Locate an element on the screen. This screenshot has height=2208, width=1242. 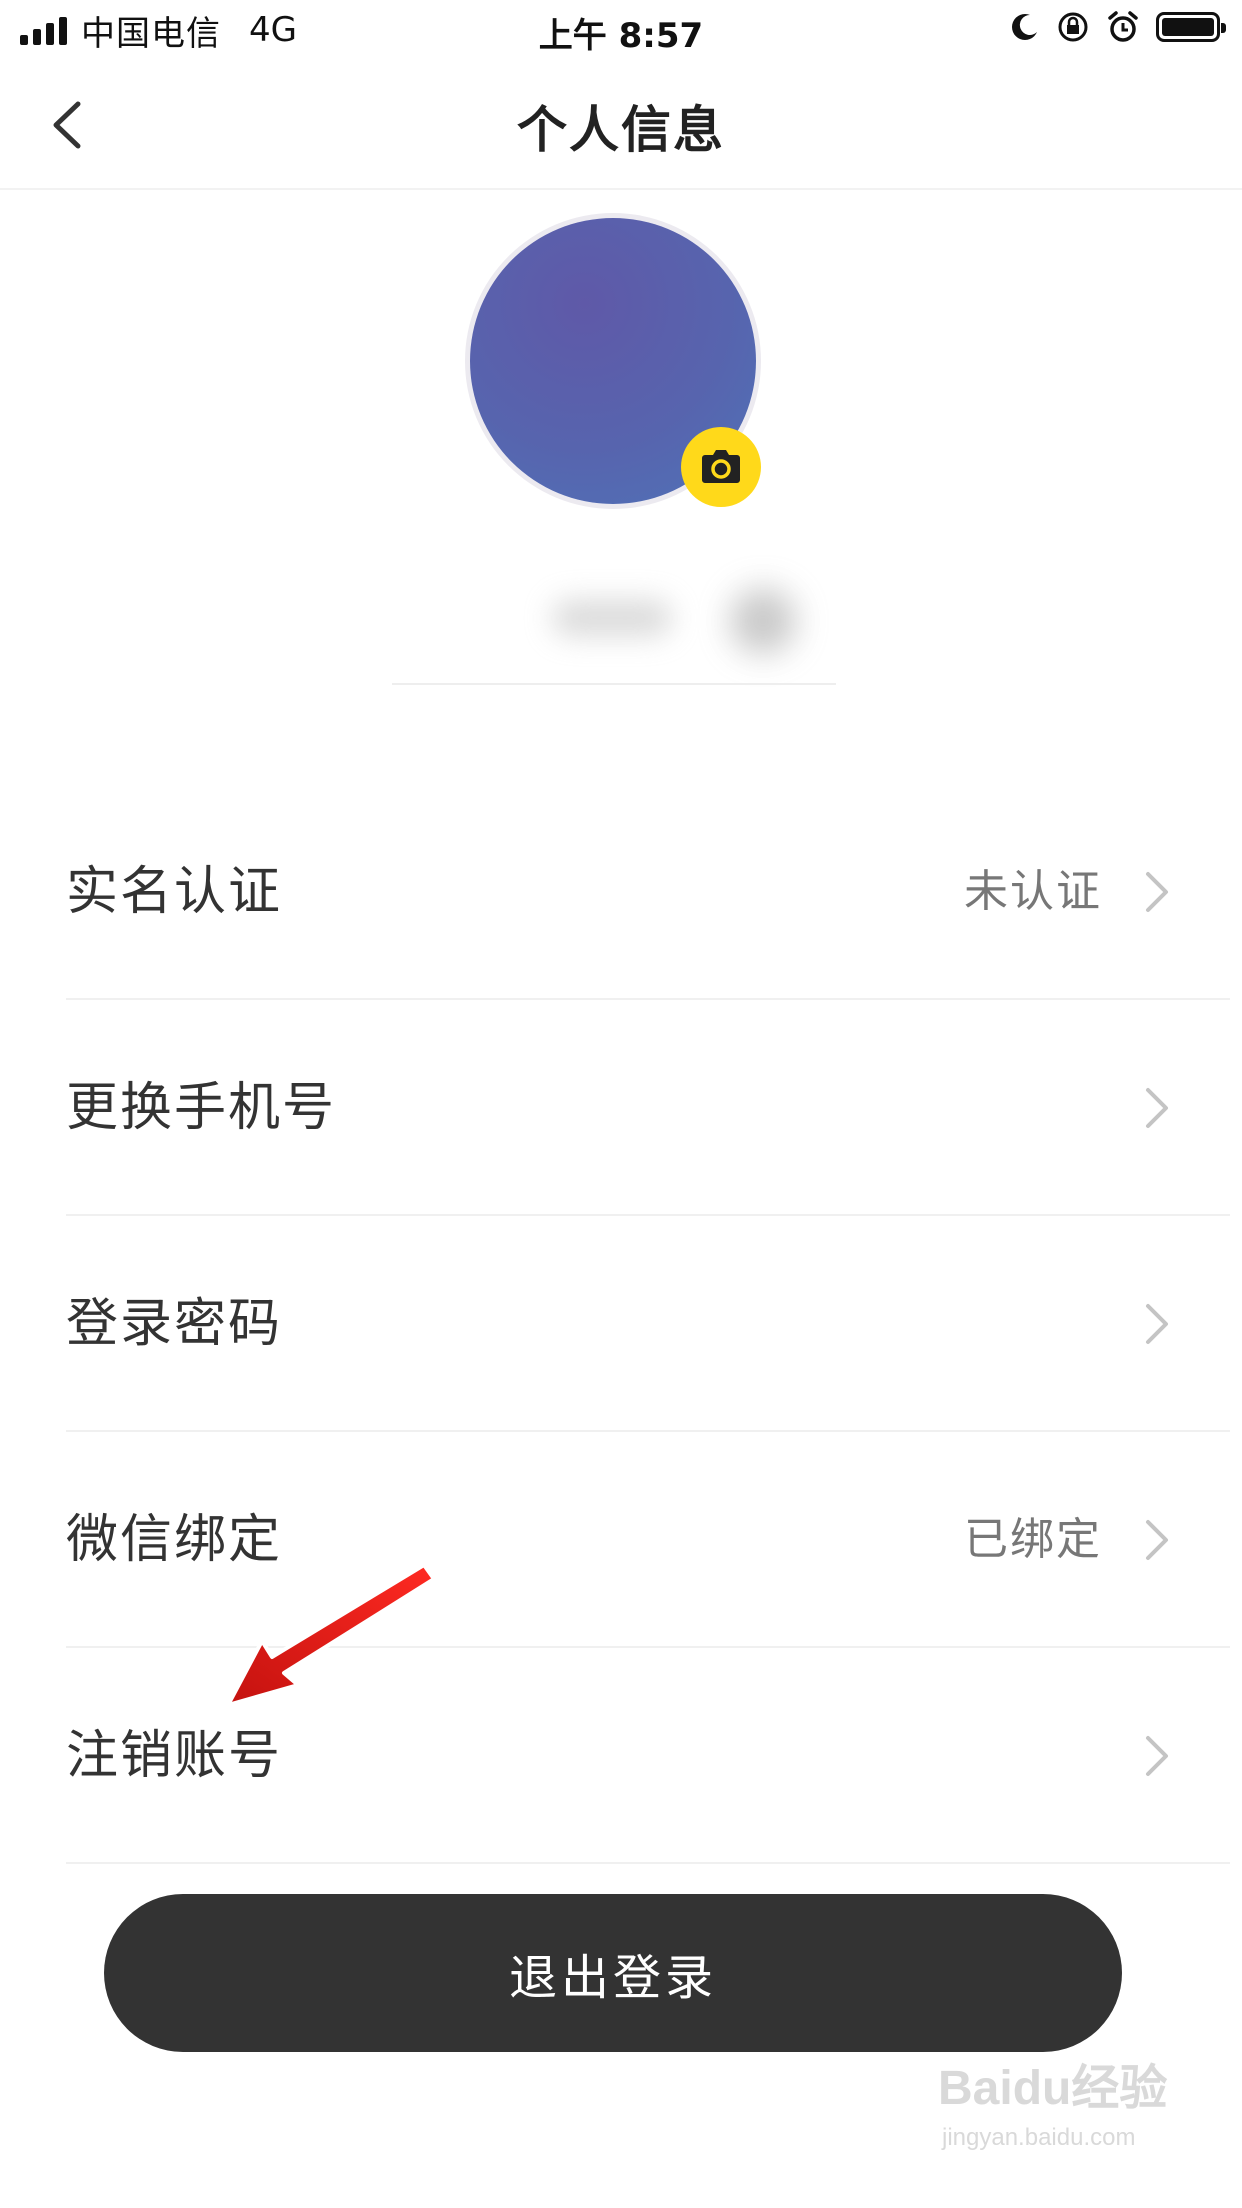
status-bar: 中国电信 4G 上午 8:57 is located at coordinates (621, 31).